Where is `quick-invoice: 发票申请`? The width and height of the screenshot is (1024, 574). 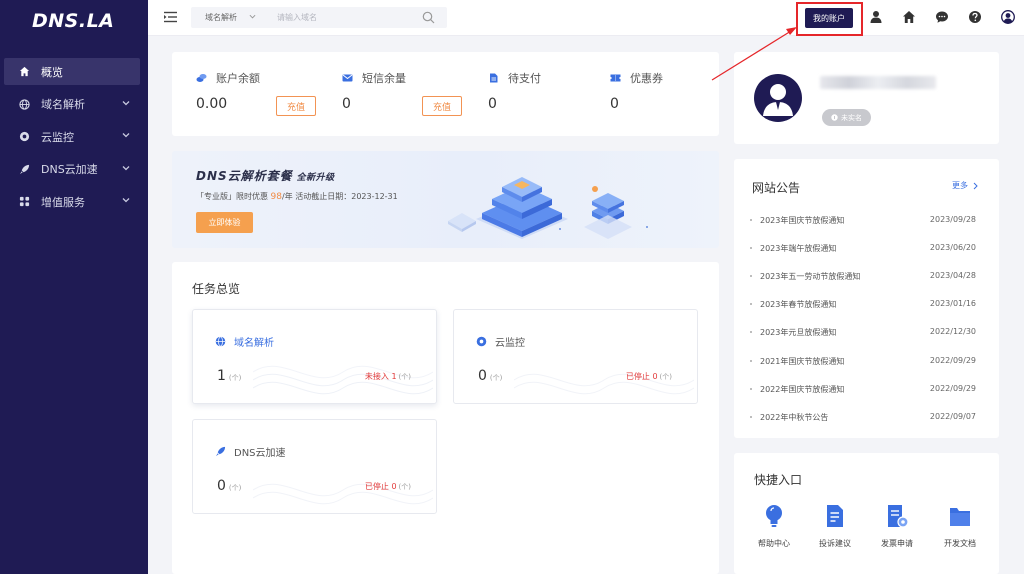 quick-invoice: 发票申请 is located at coordinates (897, 526).